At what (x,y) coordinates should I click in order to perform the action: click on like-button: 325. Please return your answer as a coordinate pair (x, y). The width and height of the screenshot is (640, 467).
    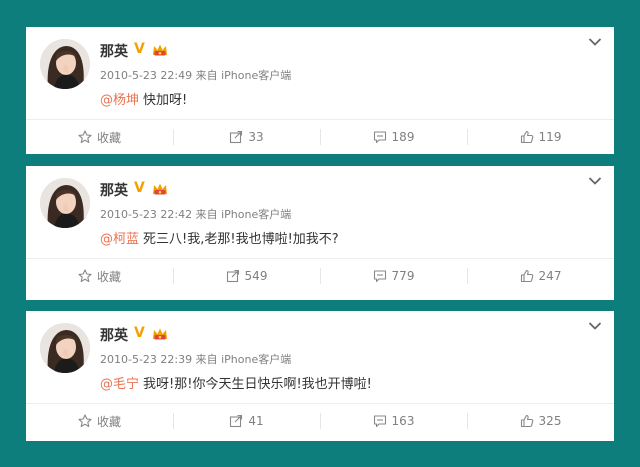
    Looking at the image, I should click on (540, 421).